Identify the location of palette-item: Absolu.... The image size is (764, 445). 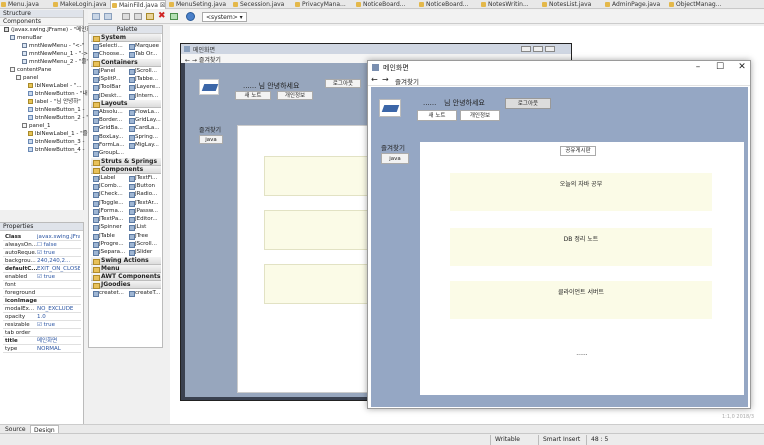
(110, 112).